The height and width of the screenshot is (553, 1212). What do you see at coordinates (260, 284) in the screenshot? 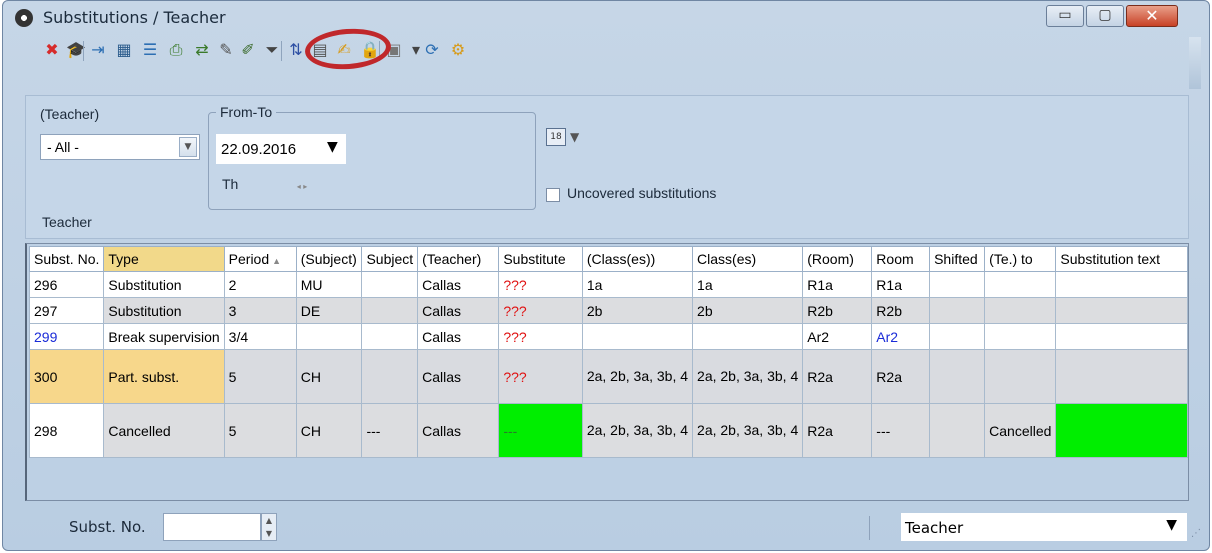
I see `table-cell: 2` at bounding box center [260, 284].